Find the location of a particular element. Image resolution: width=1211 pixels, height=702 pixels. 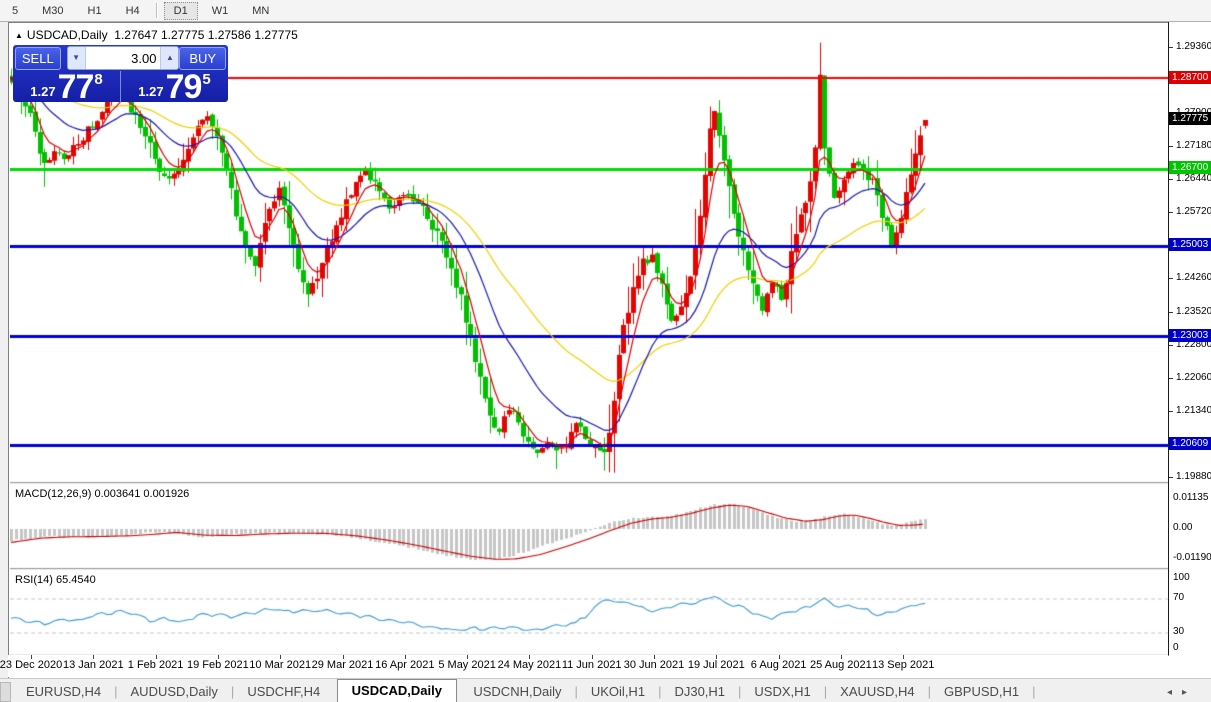

buy-price-area: 1.27 79 5 is located at coordinates (174, 87).